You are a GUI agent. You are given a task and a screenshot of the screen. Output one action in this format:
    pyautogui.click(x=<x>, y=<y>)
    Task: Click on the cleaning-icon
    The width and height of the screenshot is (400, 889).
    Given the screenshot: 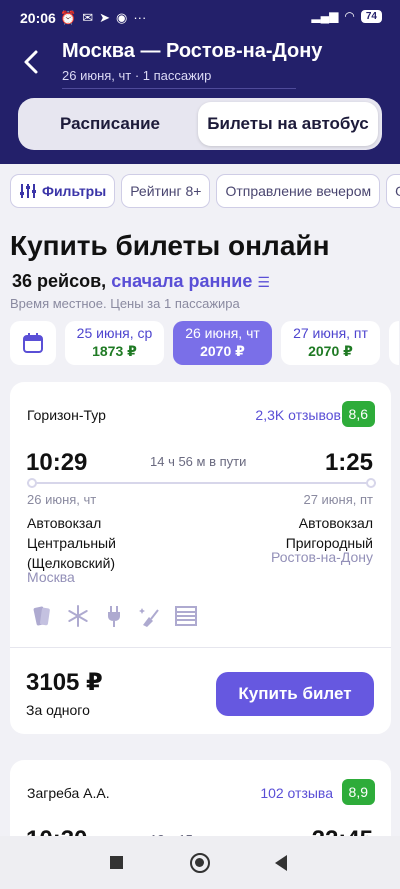 What is the action you would take?
    pyautogui.click(x=149, y=617)
    